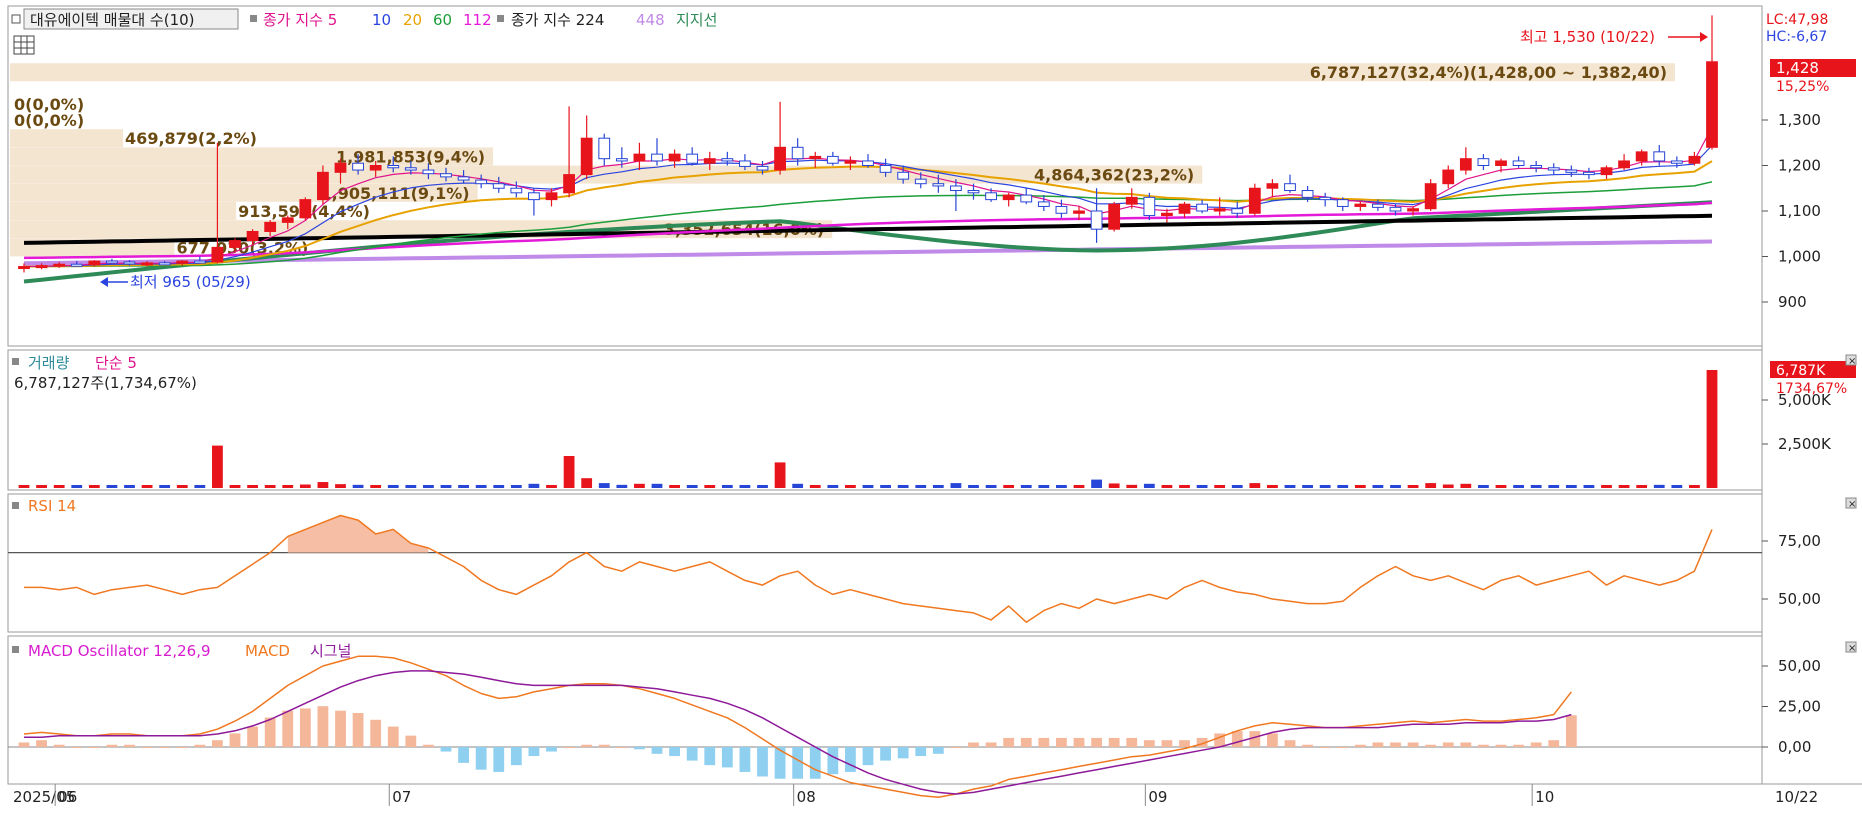  Describe the element at coordinates (24, 45) in the screenshot. I see `grid-icon` at that location.